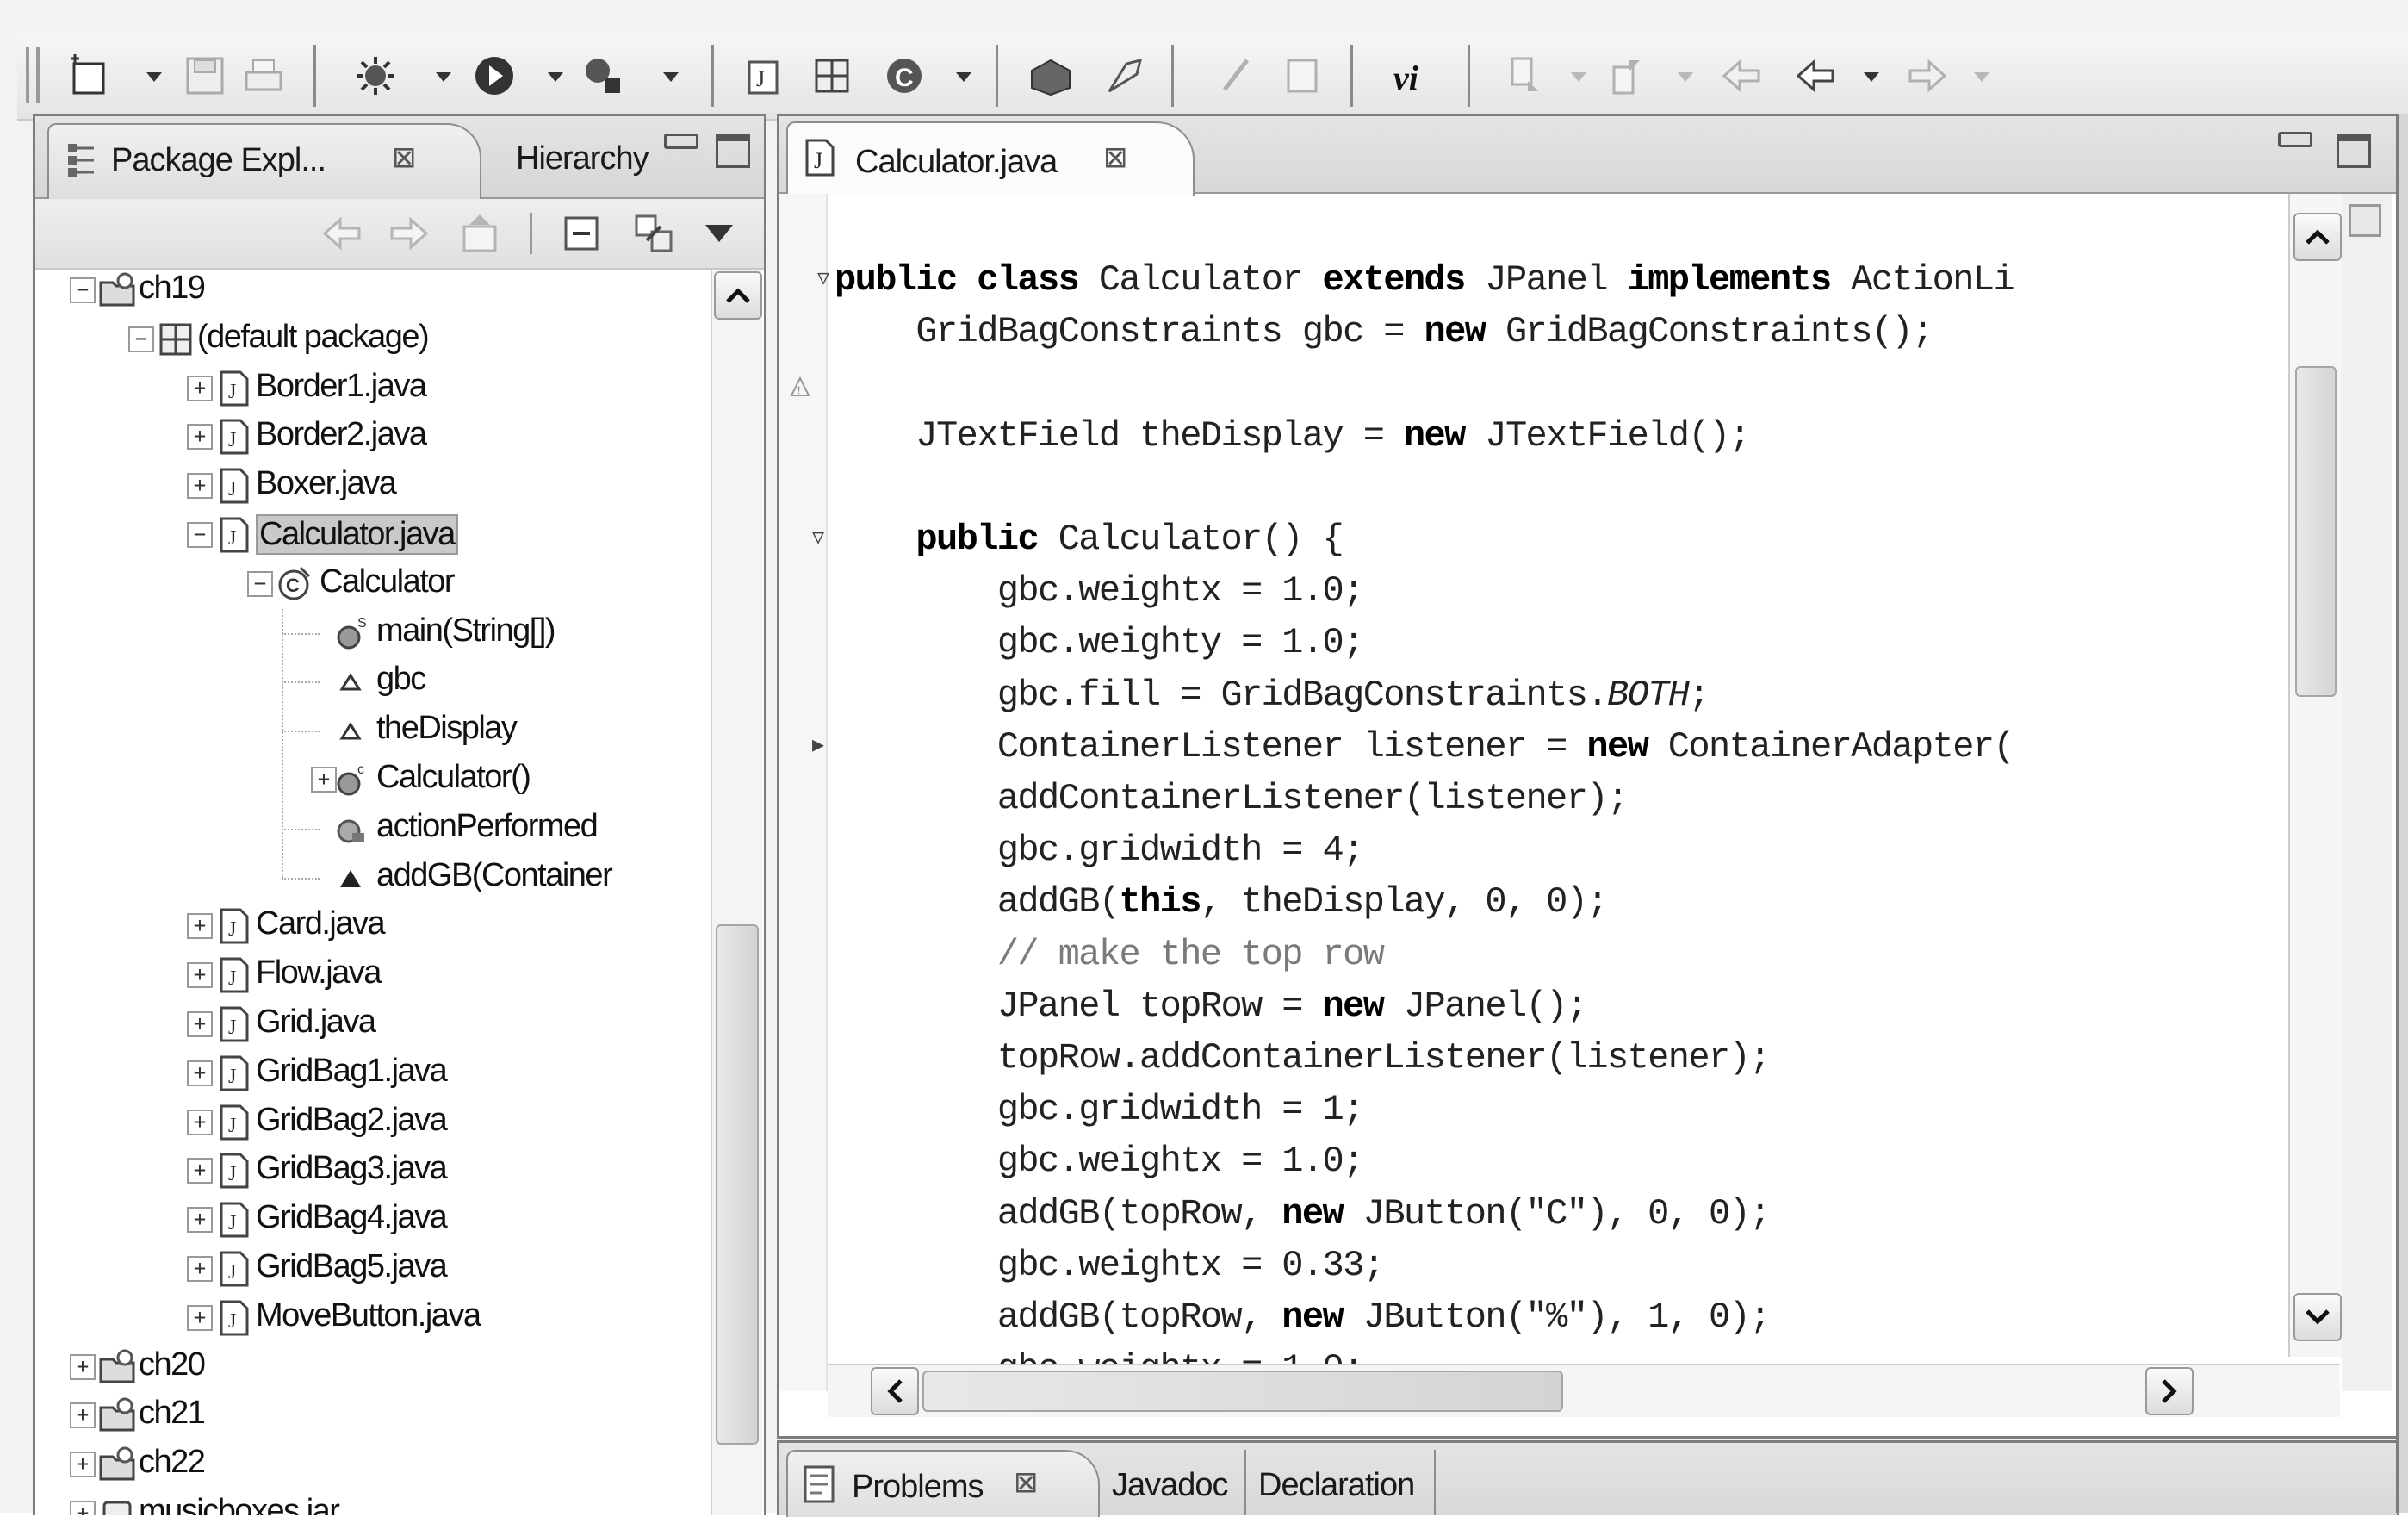 Image resolution: width=2408 pixels, height=1517 pixels. I want to click on tree-item: + J MoveButton.java, so click(371, 1318).